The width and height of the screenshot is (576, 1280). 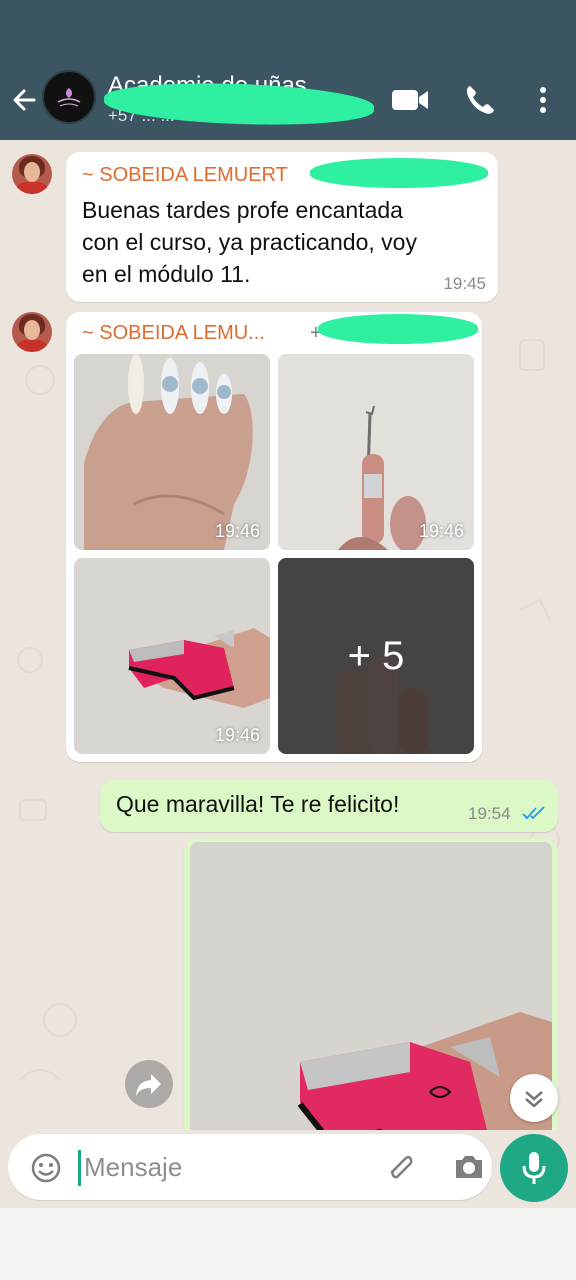 I want to click on more-photos-count: + 5, so click(x=376, y=656).